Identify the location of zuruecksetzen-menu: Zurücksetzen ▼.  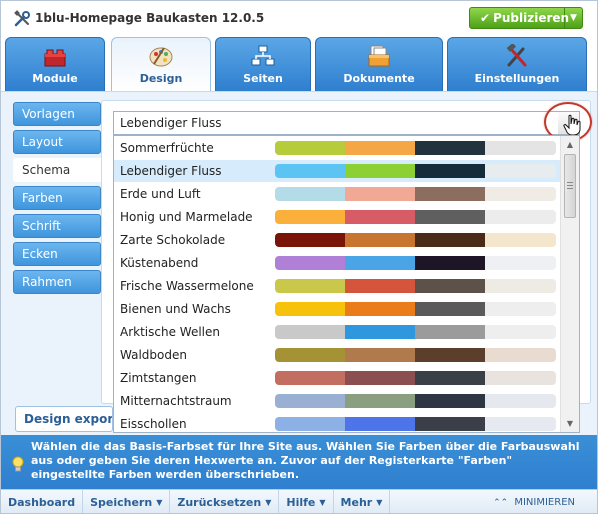
(225, 501).